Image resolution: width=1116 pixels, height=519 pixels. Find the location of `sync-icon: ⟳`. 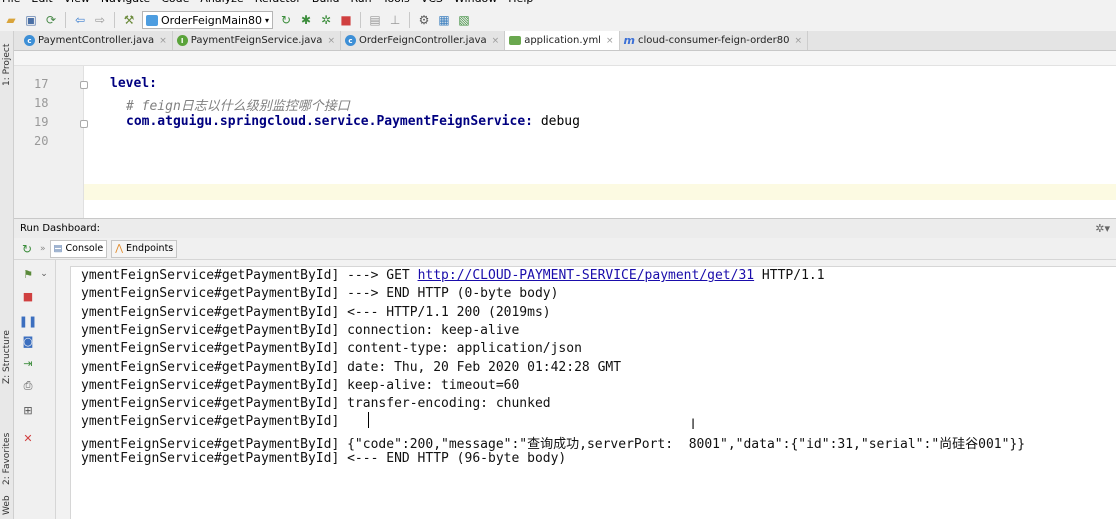

sync-icon: ⟳ is located at coordinates (51, 20).